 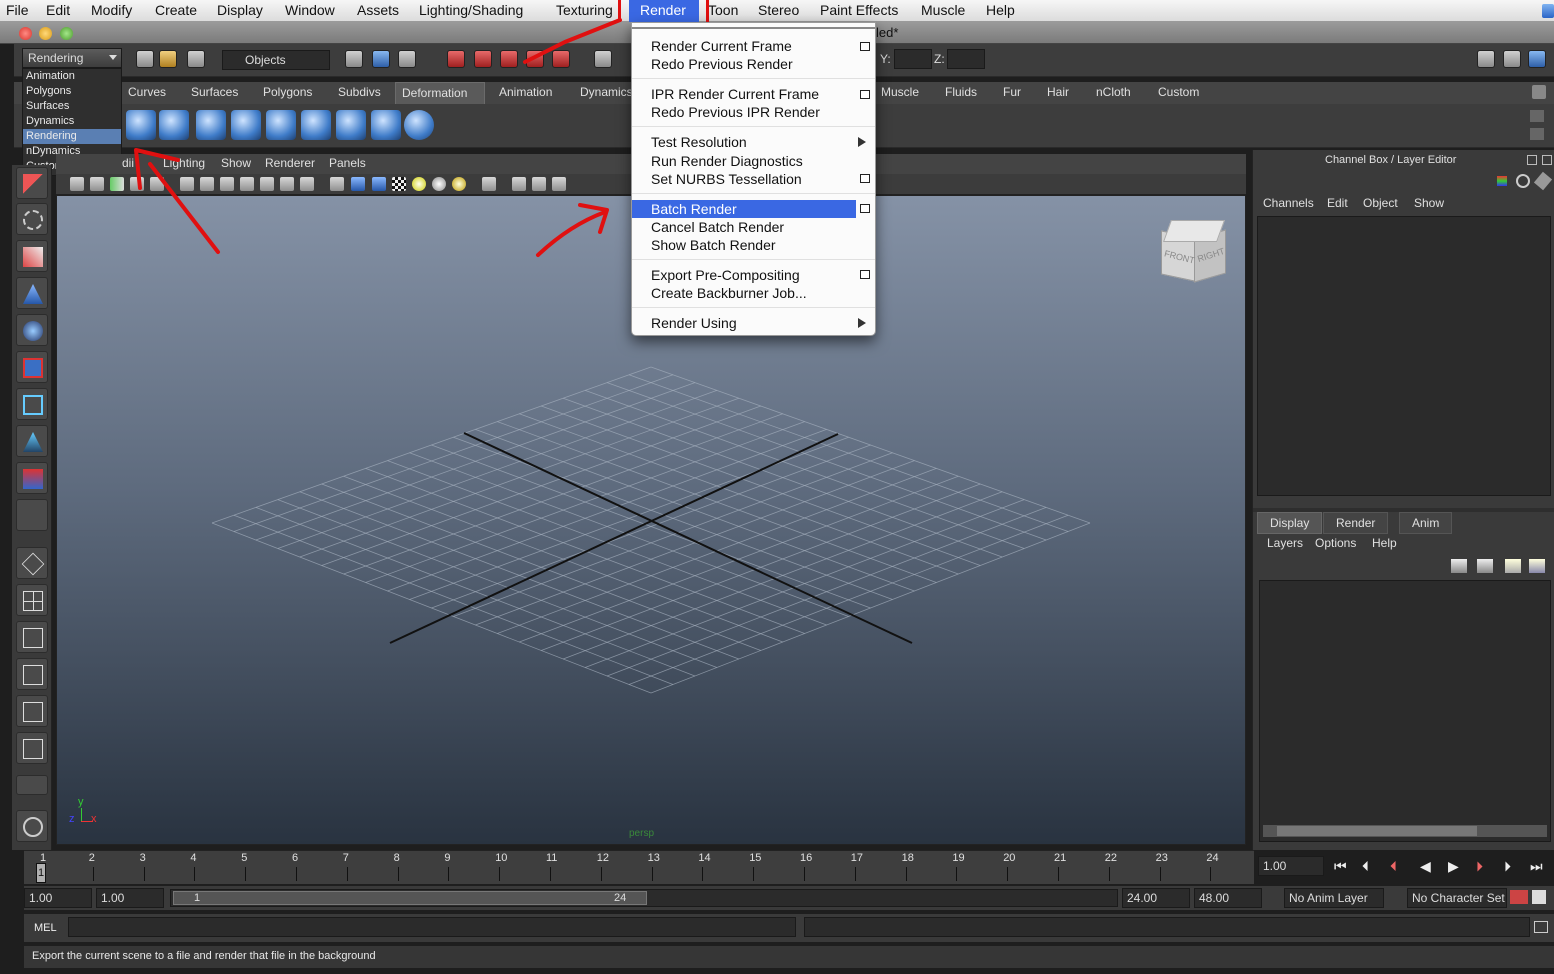 I want to click on twist-deformer-icon, so click(x=281, y=125).